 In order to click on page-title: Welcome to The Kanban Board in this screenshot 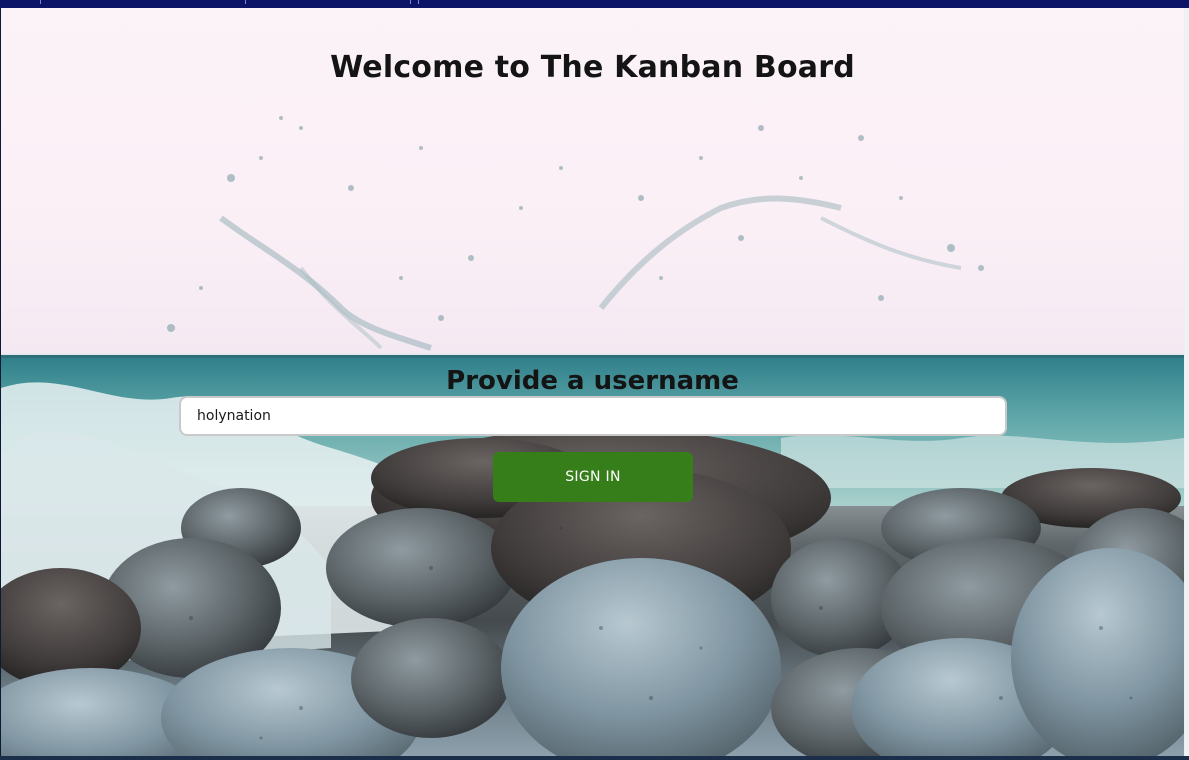, I will do `click(592, 68)`.